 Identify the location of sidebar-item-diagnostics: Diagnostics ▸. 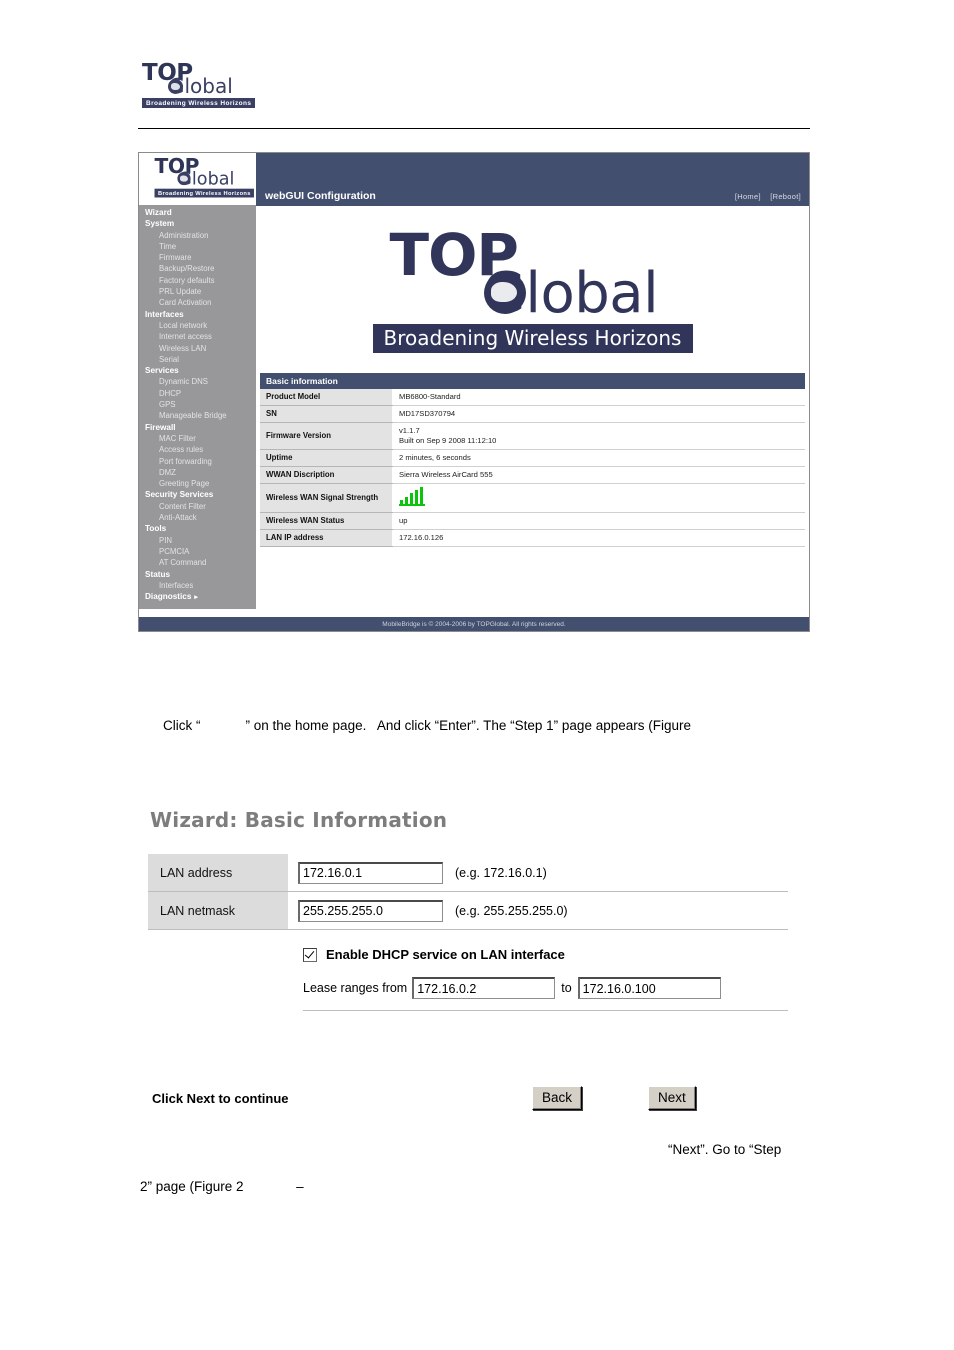
(197, 597).